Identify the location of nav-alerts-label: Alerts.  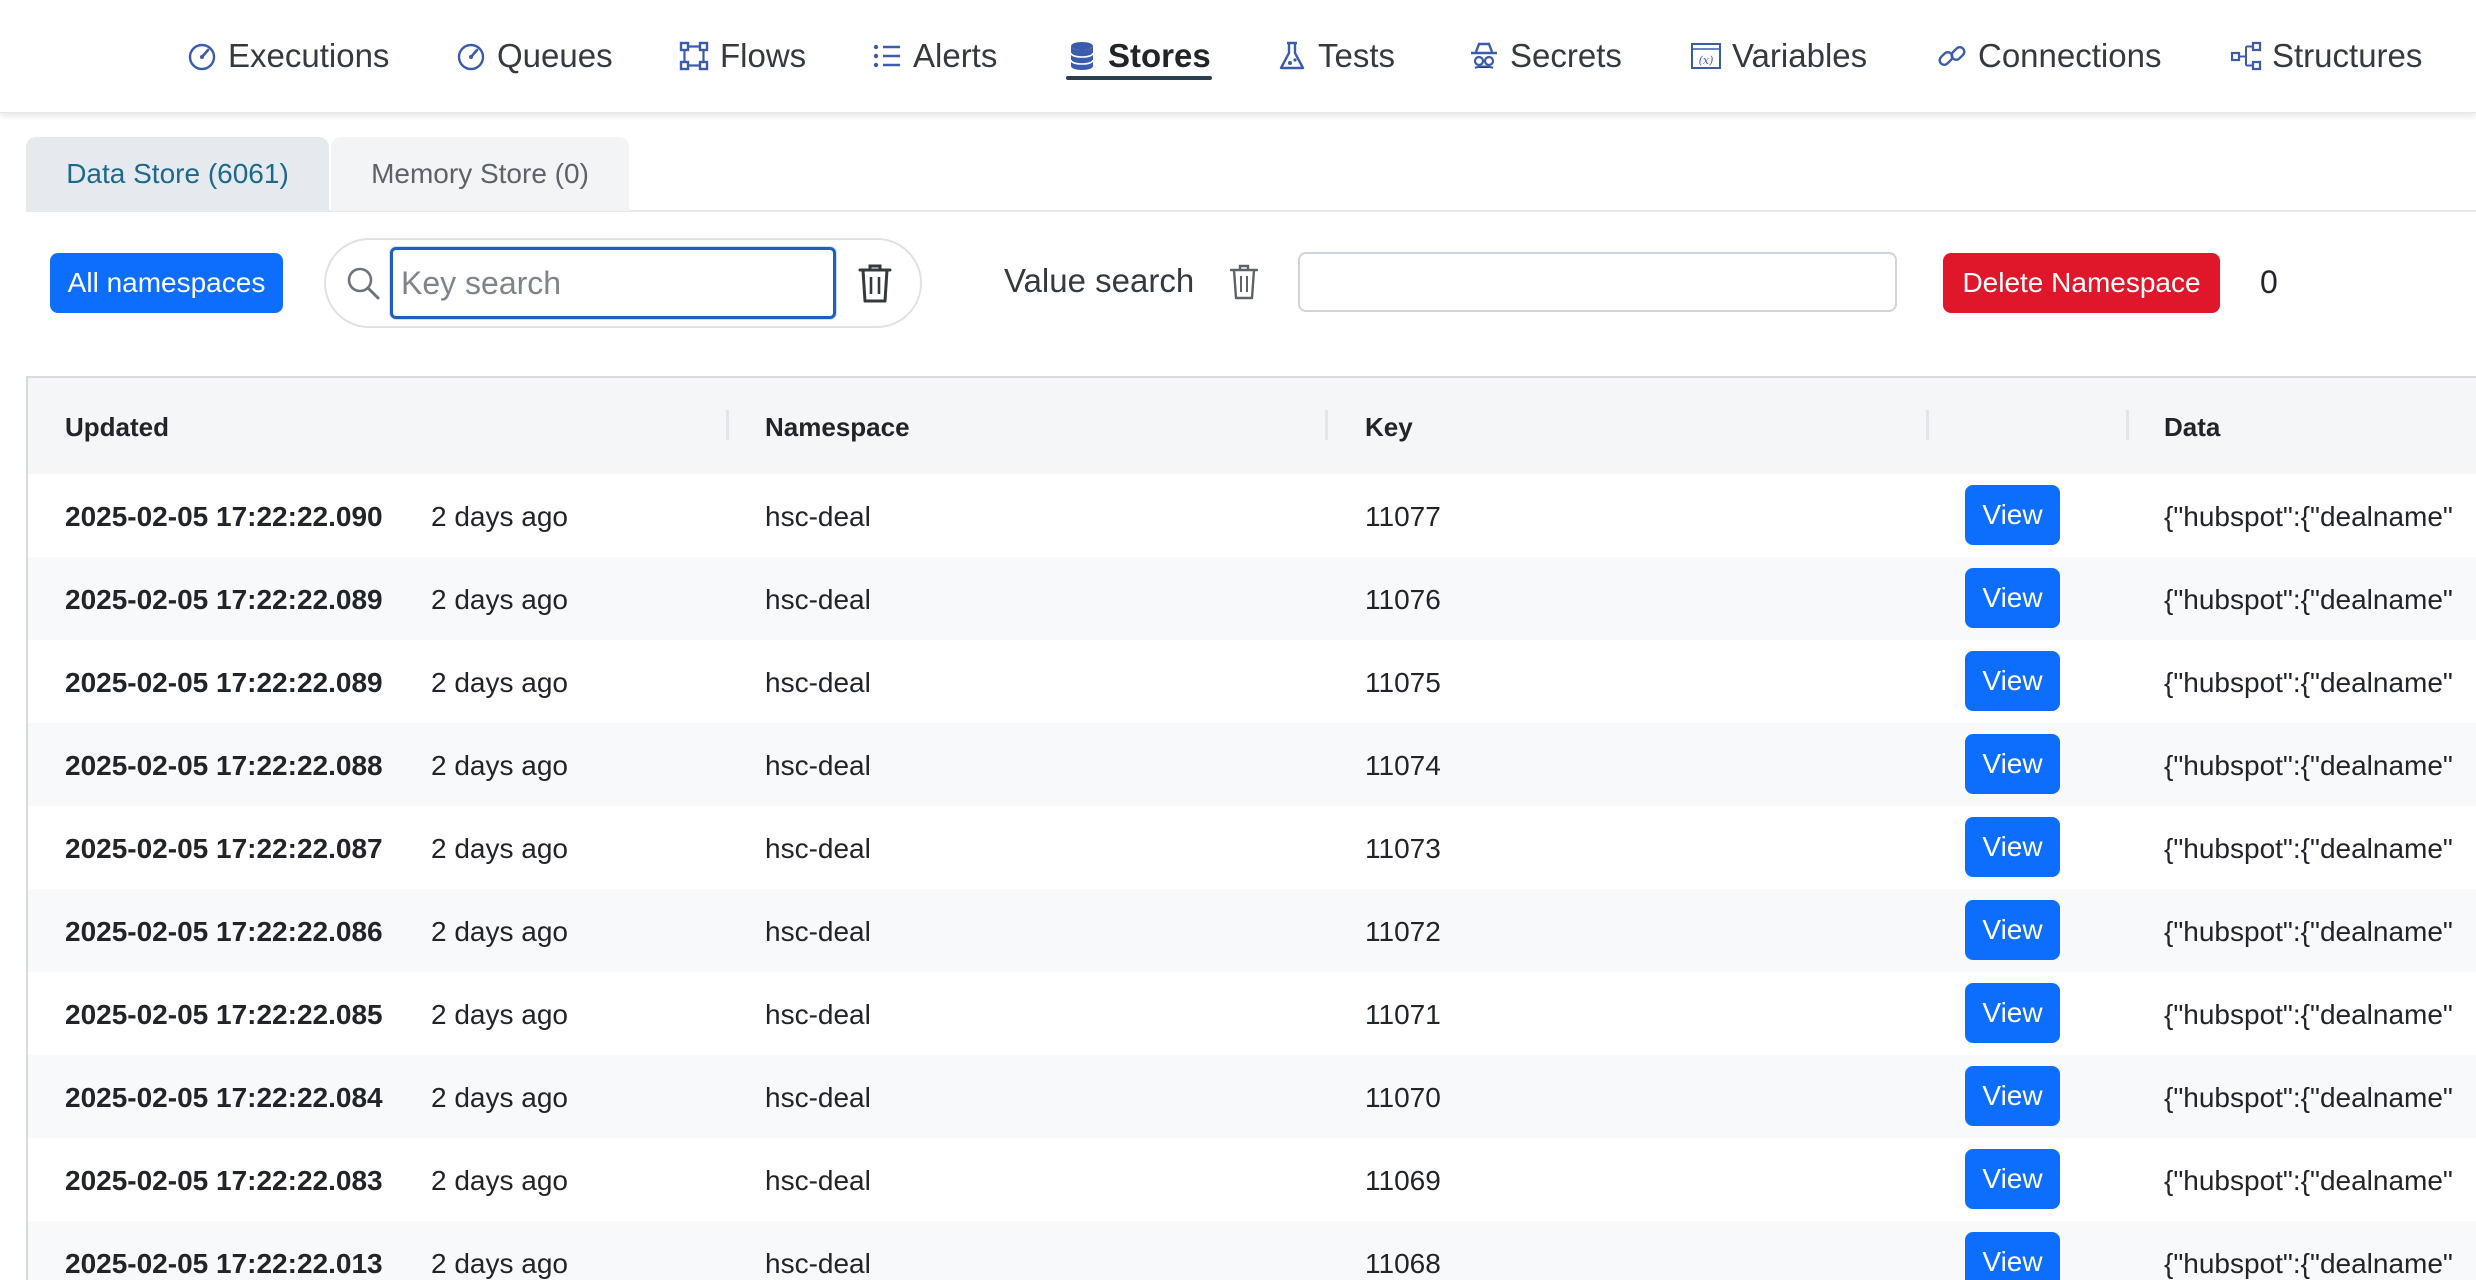
(955, 55).